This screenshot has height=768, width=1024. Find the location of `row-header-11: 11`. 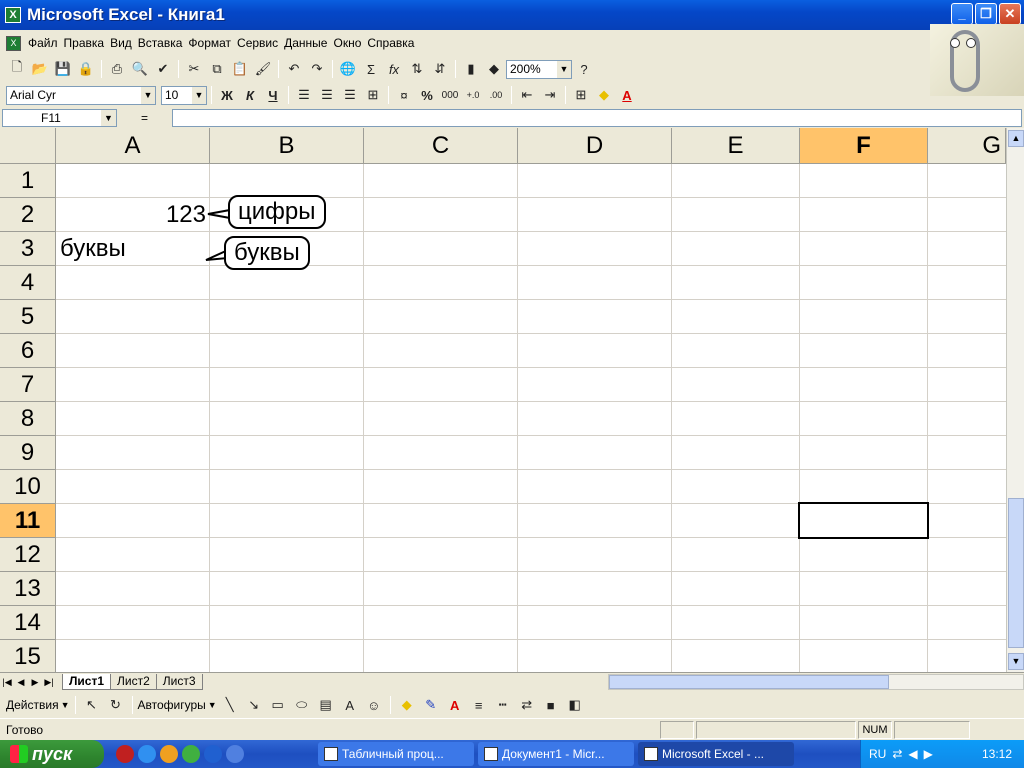

row-header-11: 11 is located at coordinates (28, 521).